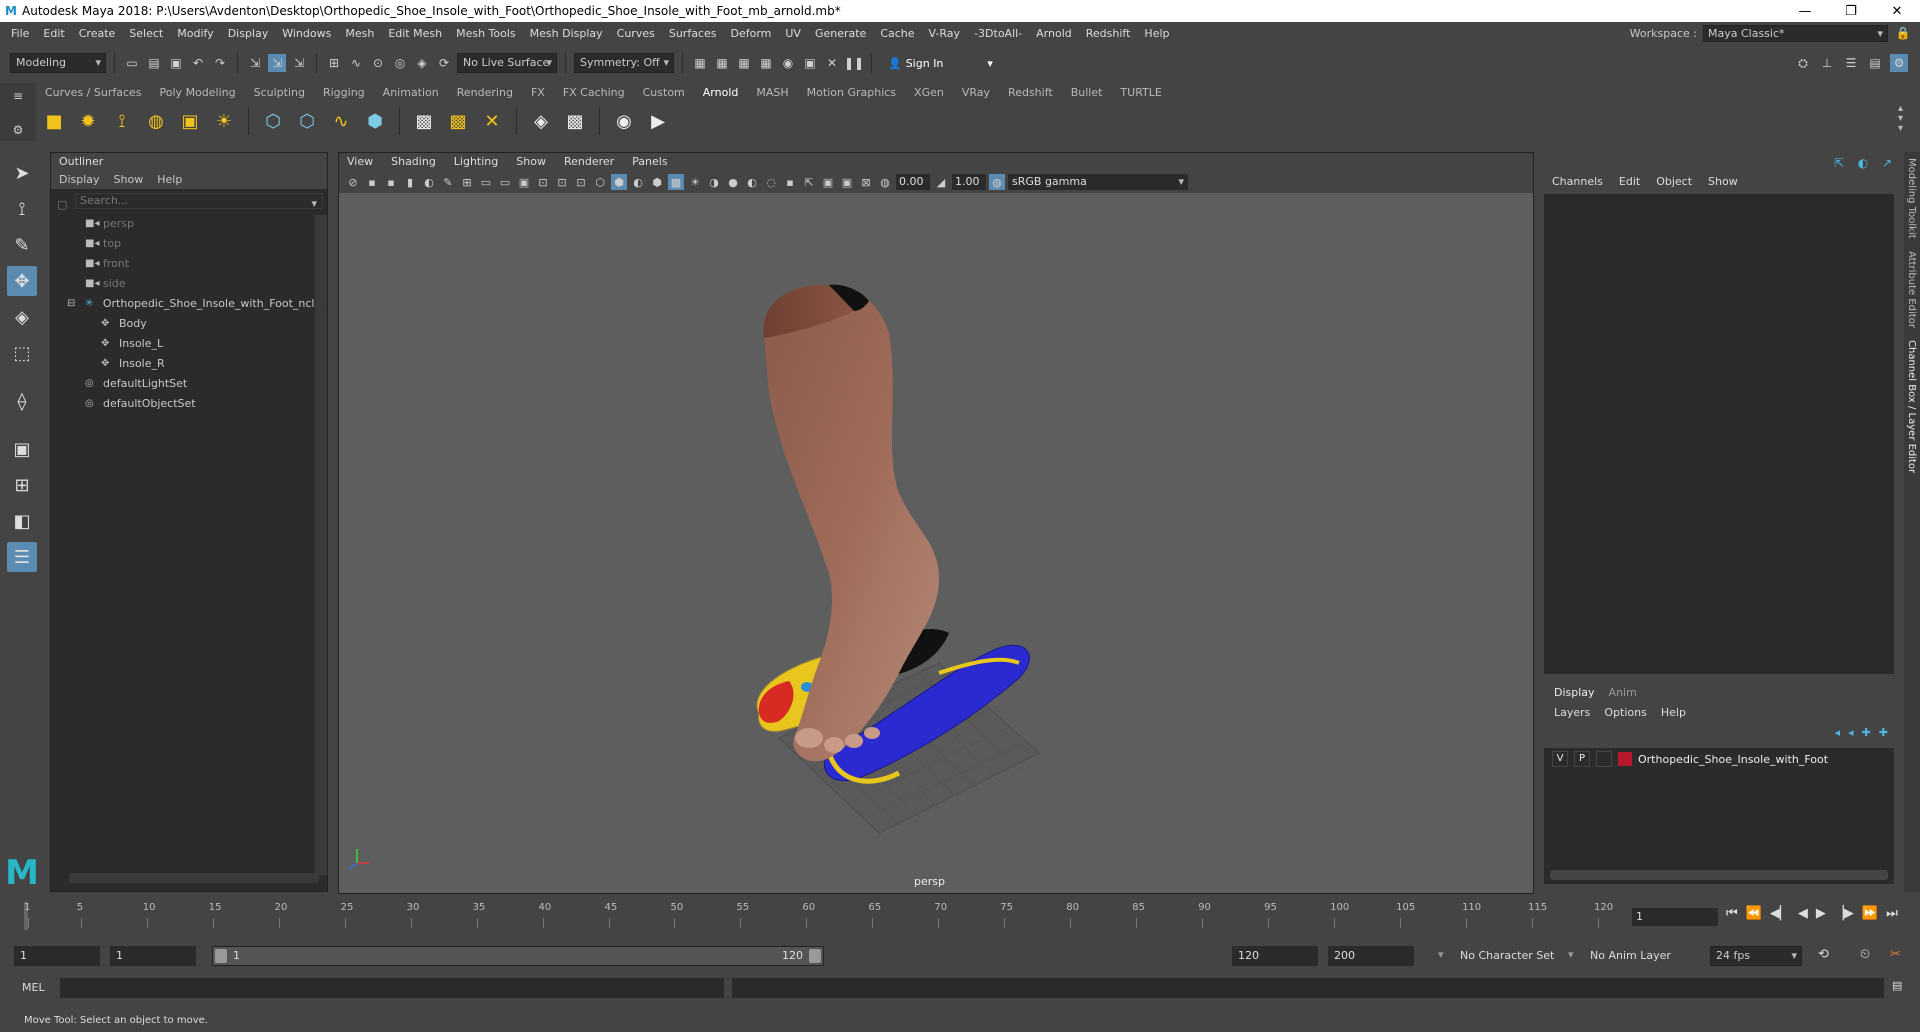  Describe the element at coordinates (1625, 759) in the screenshot. I see `layer-color-swatch` at that location.